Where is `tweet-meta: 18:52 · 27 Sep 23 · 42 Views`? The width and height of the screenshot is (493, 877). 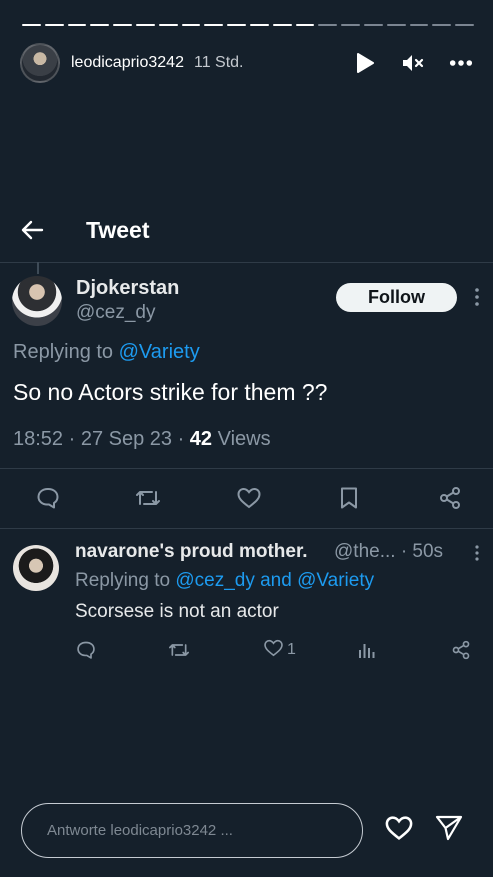
tweet-meta: 18:52 · 27 Sep 23 · 42 Views is located at coordinates (142, 439).